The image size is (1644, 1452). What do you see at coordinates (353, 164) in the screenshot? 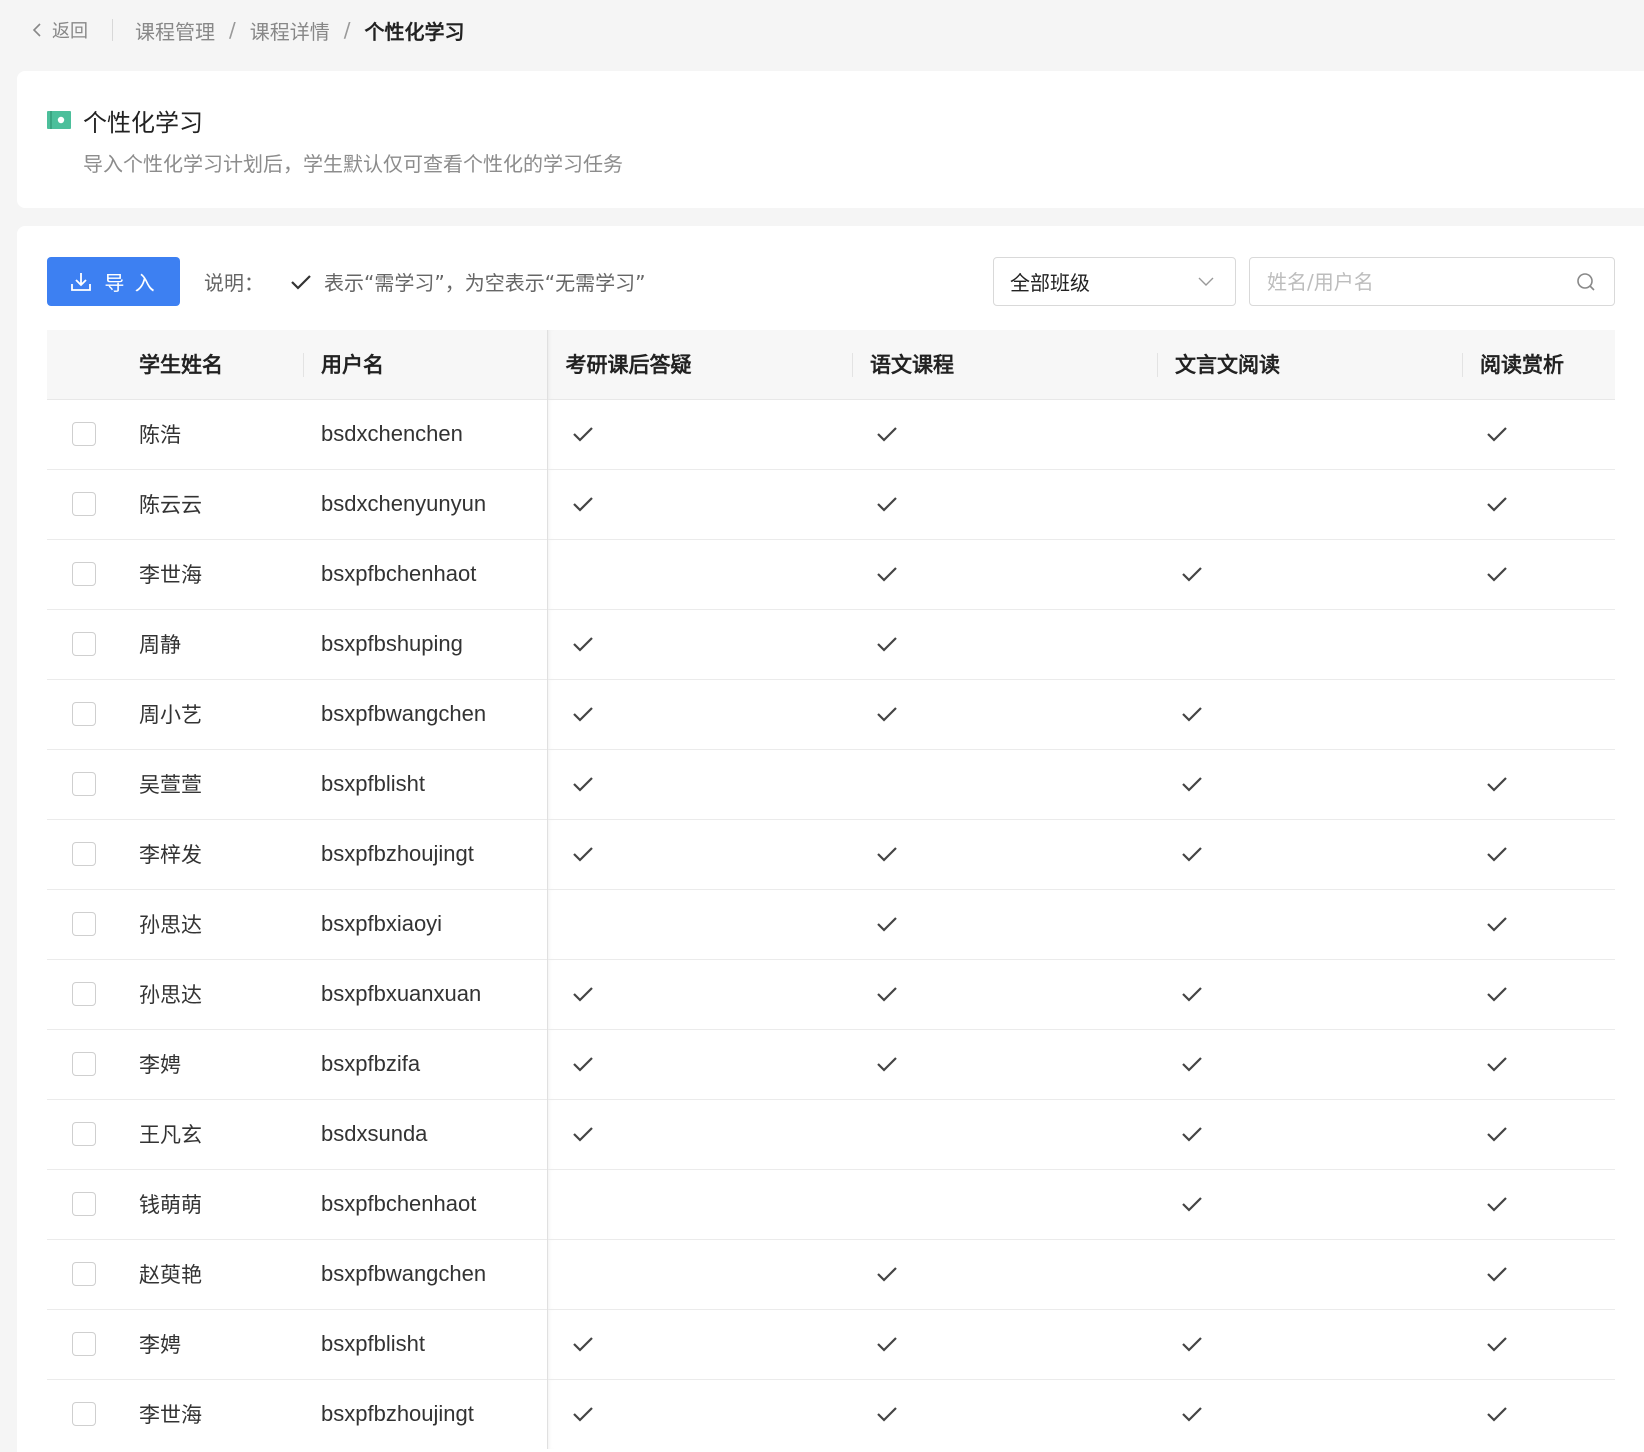
I see `page-subtitle: 导入个性化学习计划后，学生默认仅可查看个性化的学习任务` at bounding box center [353, 164].